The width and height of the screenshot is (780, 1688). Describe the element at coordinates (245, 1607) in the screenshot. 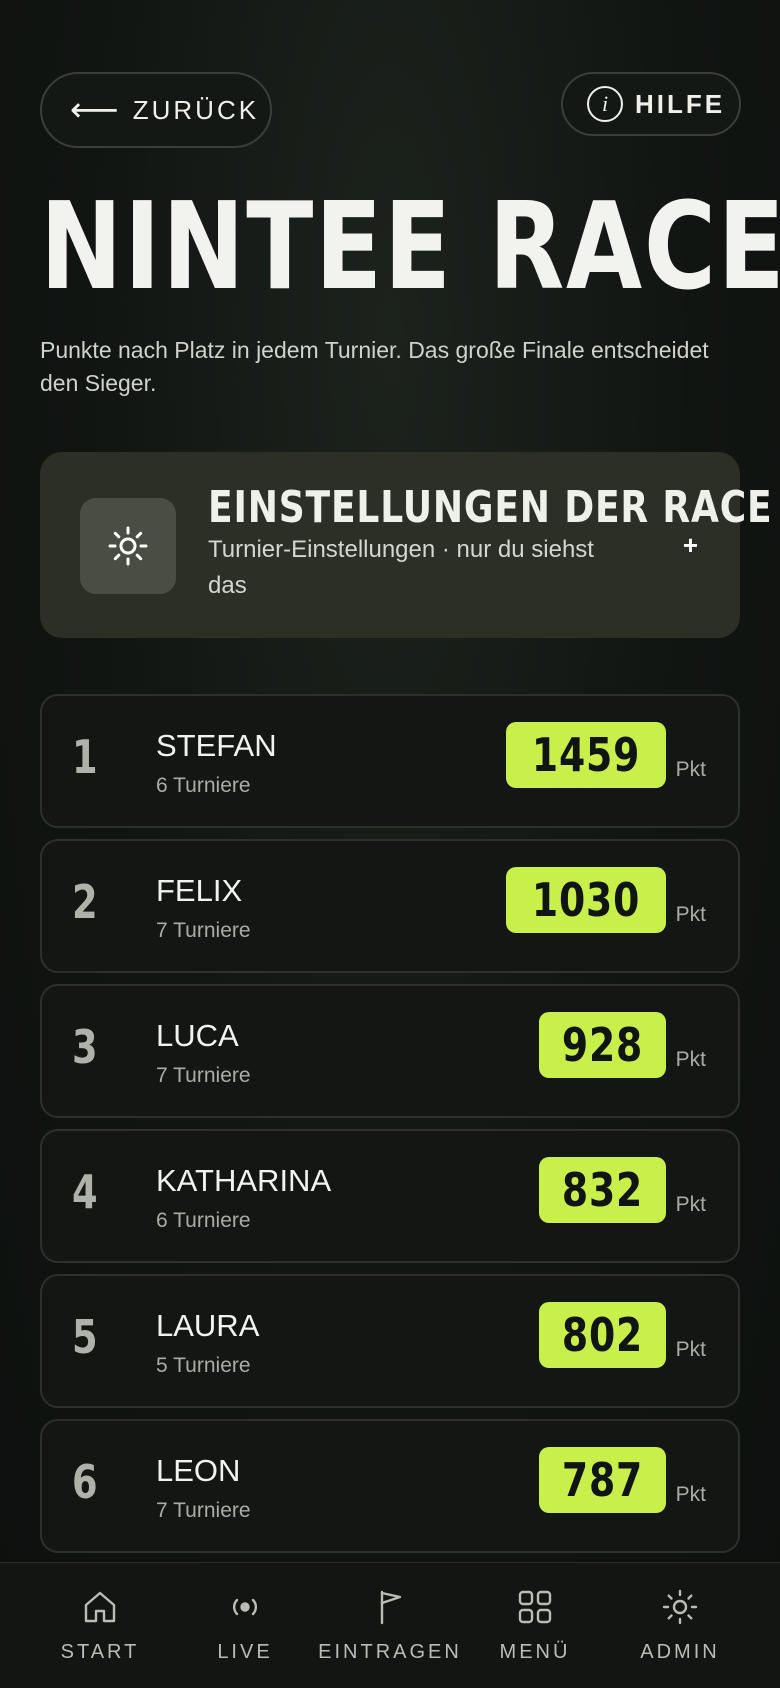

I see `live-icon` at that location.